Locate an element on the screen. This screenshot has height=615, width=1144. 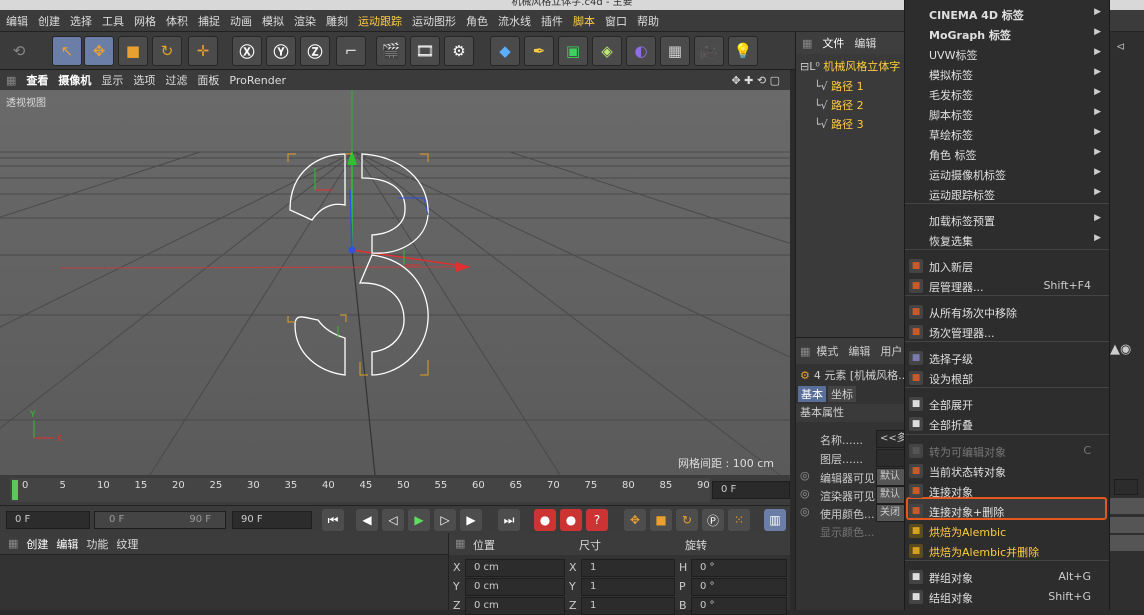
menu-item-10: 雕刻 is located at coordinates (337, 21).